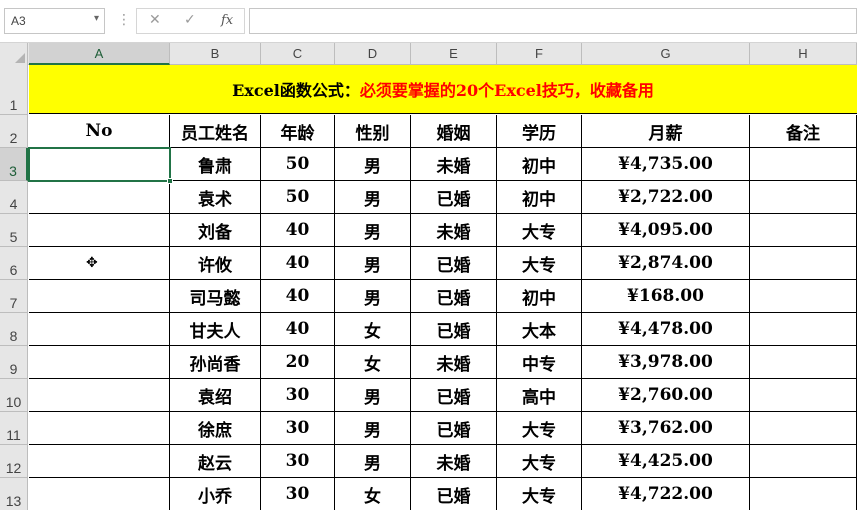 The height and width of the screenshot is (510, 857). Describe the element at coordinates (215, 395) in the screenshot. I see `table-cell-name: 袁绍` at that location.